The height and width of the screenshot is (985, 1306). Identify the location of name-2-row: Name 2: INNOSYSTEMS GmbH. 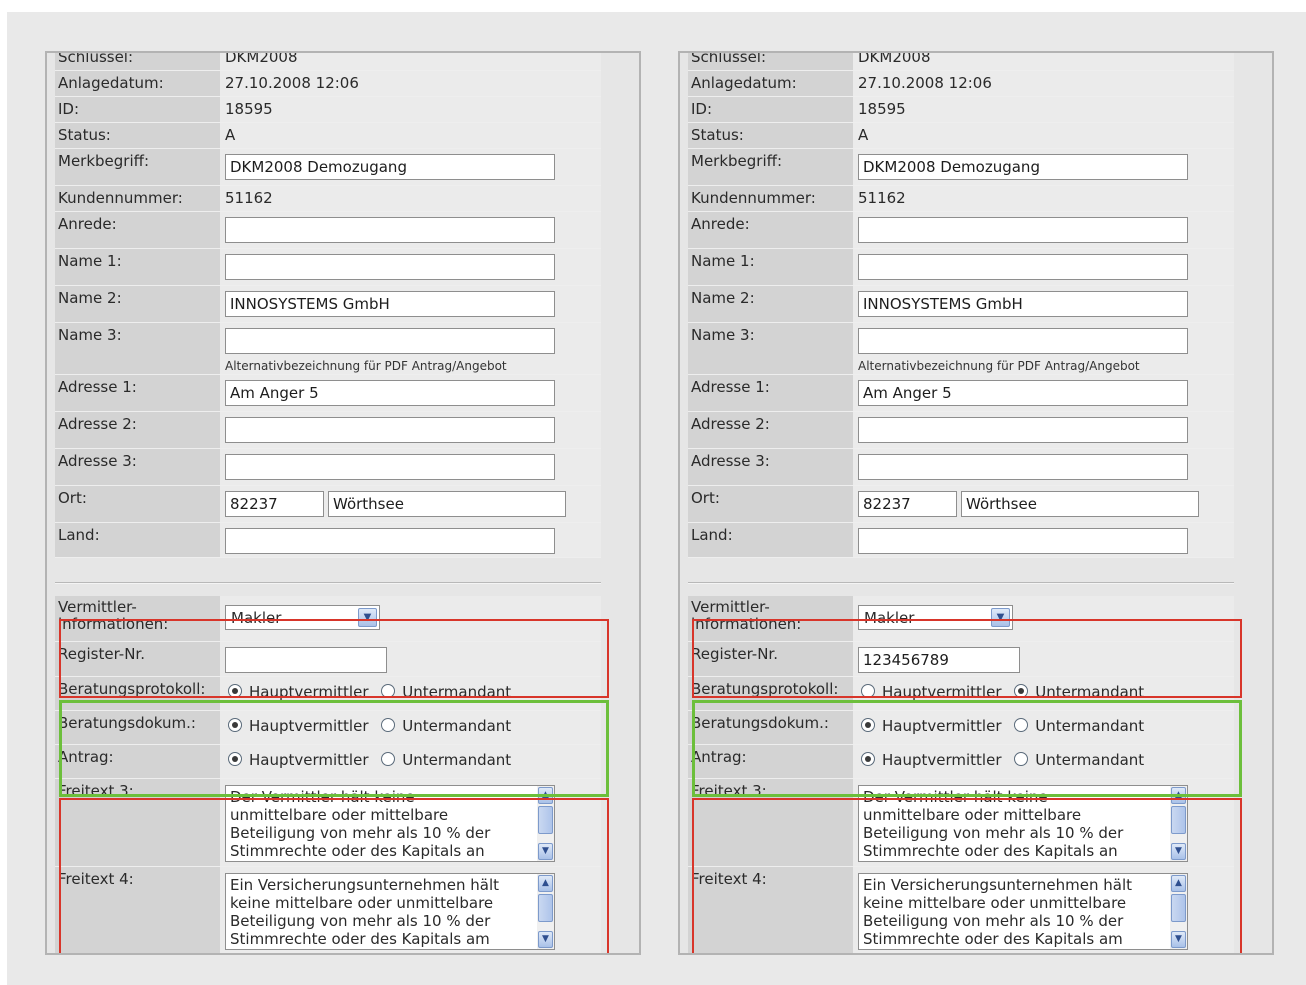
(961, 304).